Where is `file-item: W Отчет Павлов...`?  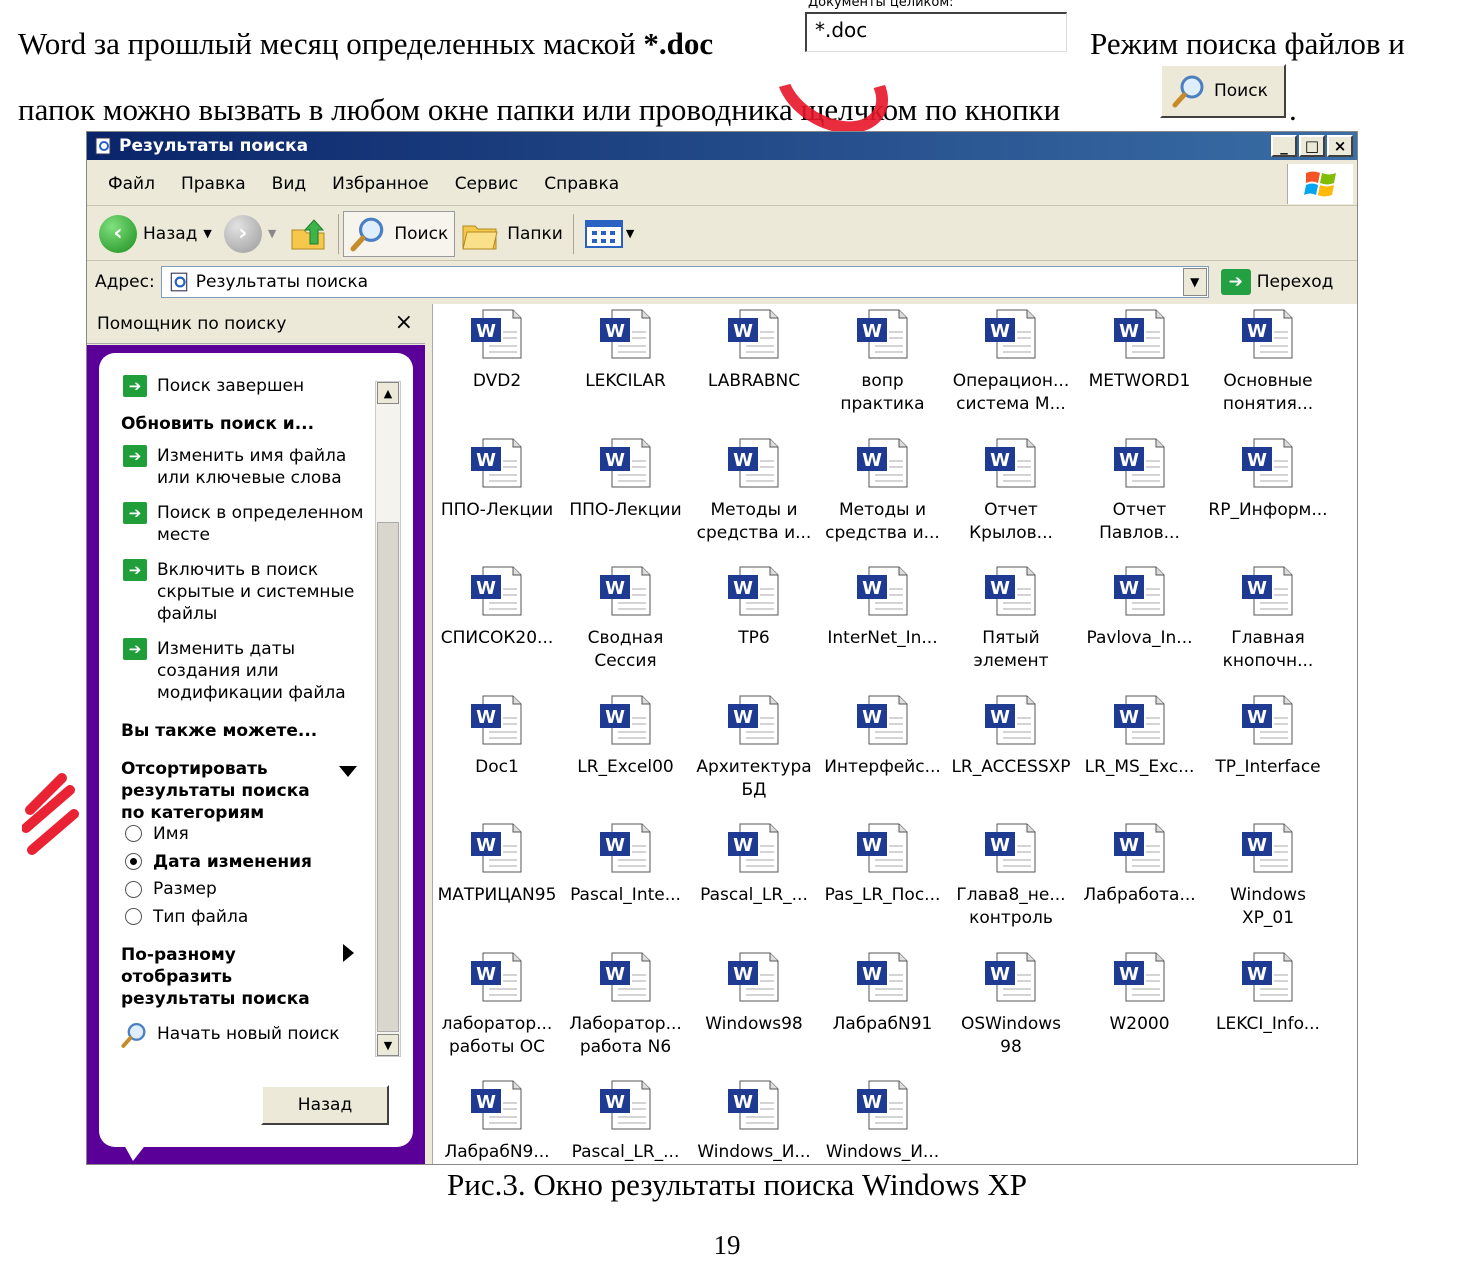 file-item: W Отчет Павлов... is located at coordinates (1140, 497).